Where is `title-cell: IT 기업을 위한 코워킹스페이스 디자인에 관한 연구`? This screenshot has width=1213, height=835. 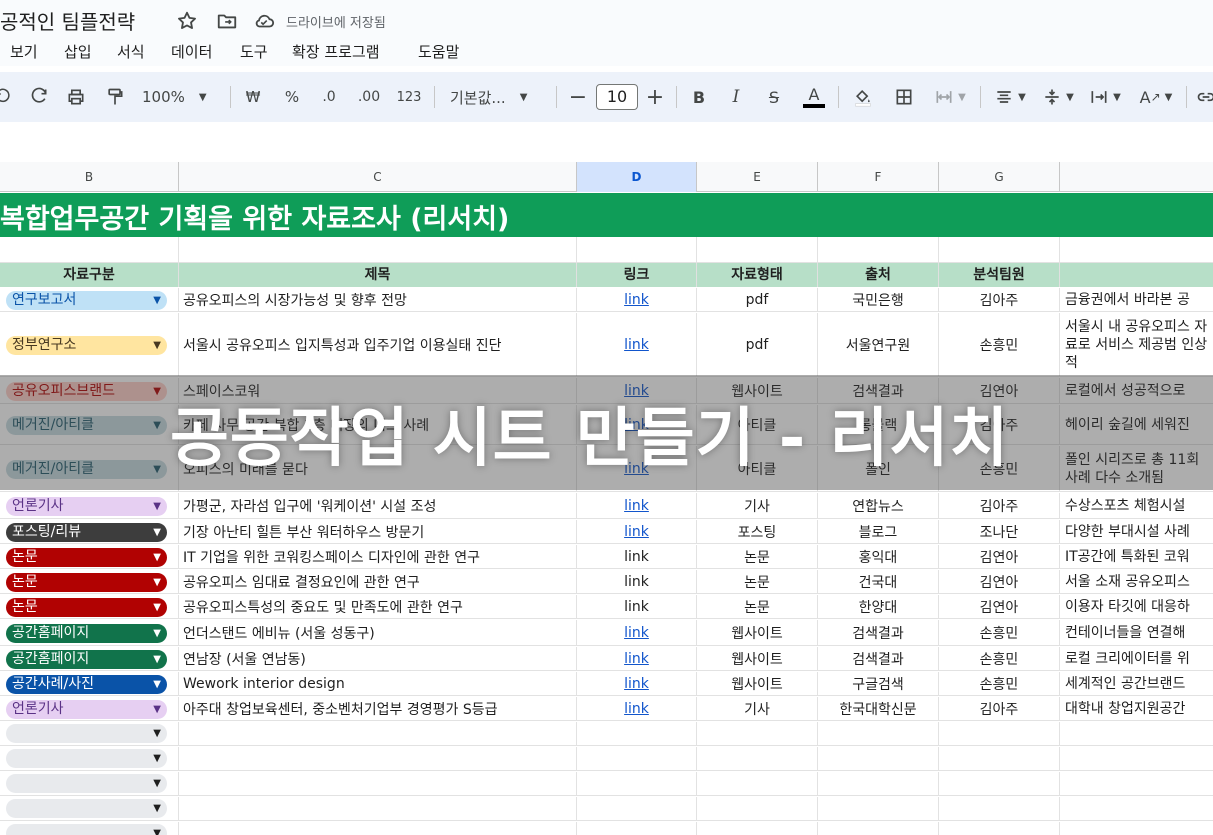
title-cell: IT 기업을 위한 코워킹스페이스 디자인에 관한 연구 is located at coordinates (378, 556).